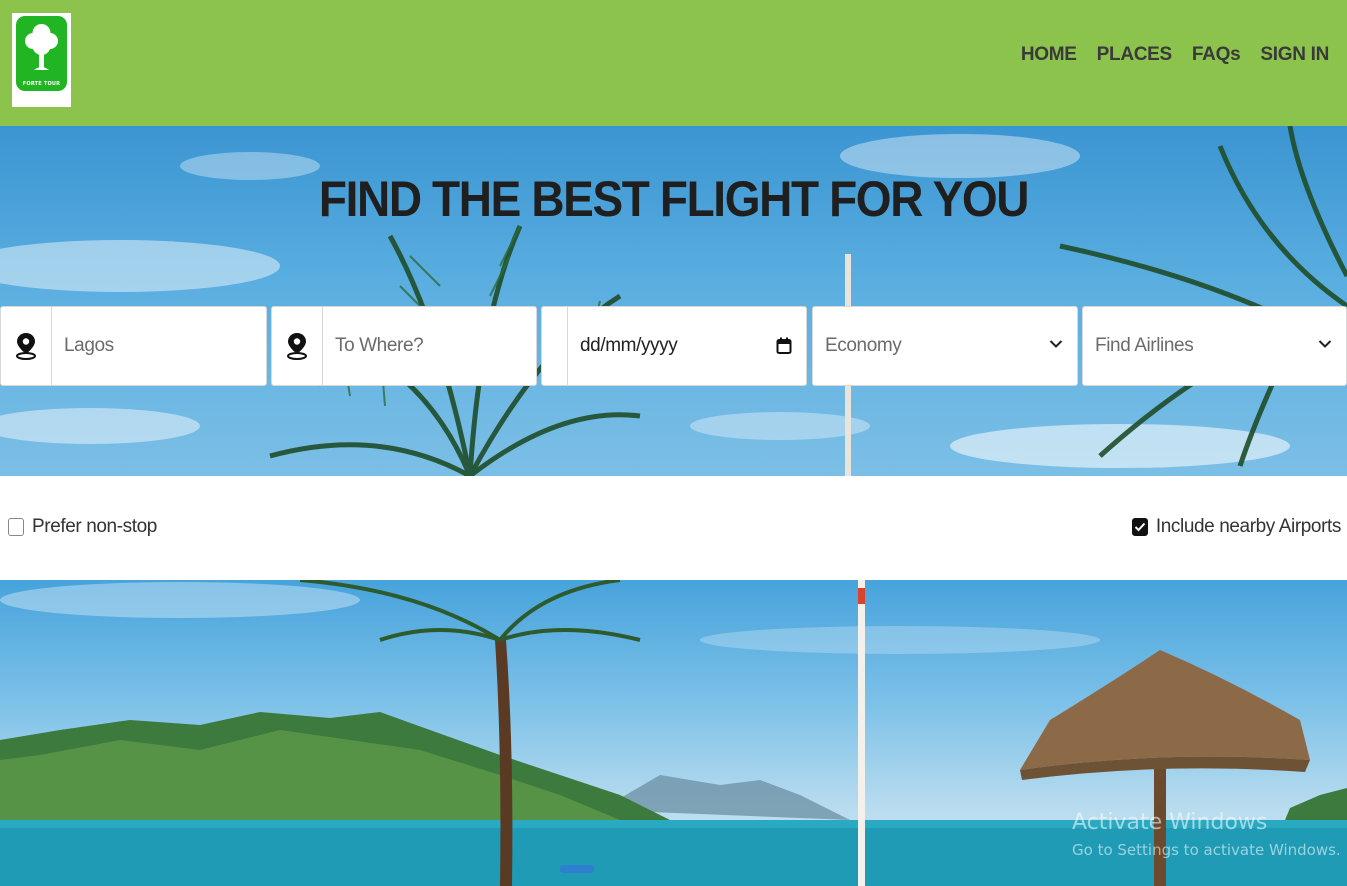 This screenshot has width=1347, height=886. I want to click on cabin-class-select: Economy, so click(945, 346).